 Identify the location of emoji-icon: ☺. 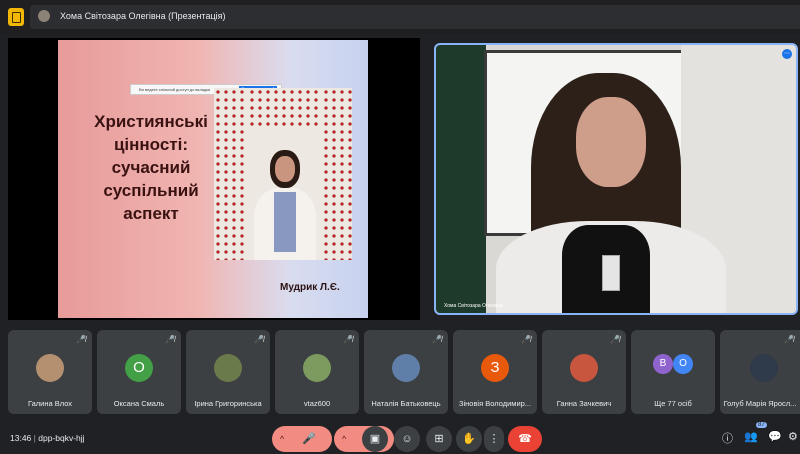
(407, 439).